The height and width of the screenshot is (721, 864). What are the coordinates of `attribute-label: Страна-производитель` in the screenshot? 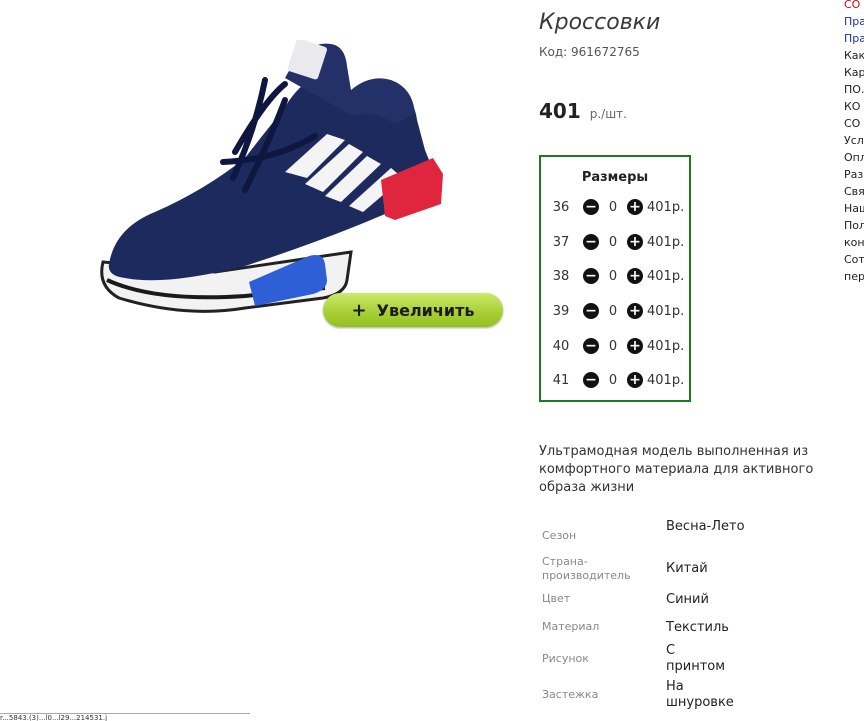 It's located at (586, 568).